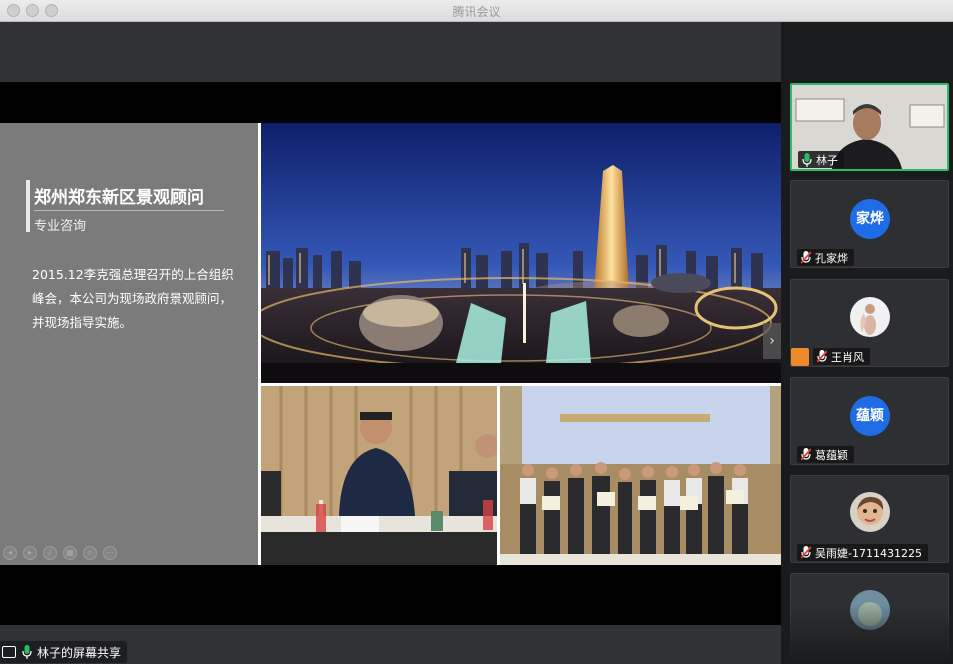  What do you see at coordinates (70, 553) in the screenshot?
I see `grid-icon: ▦` at bounding box center [70, 553].